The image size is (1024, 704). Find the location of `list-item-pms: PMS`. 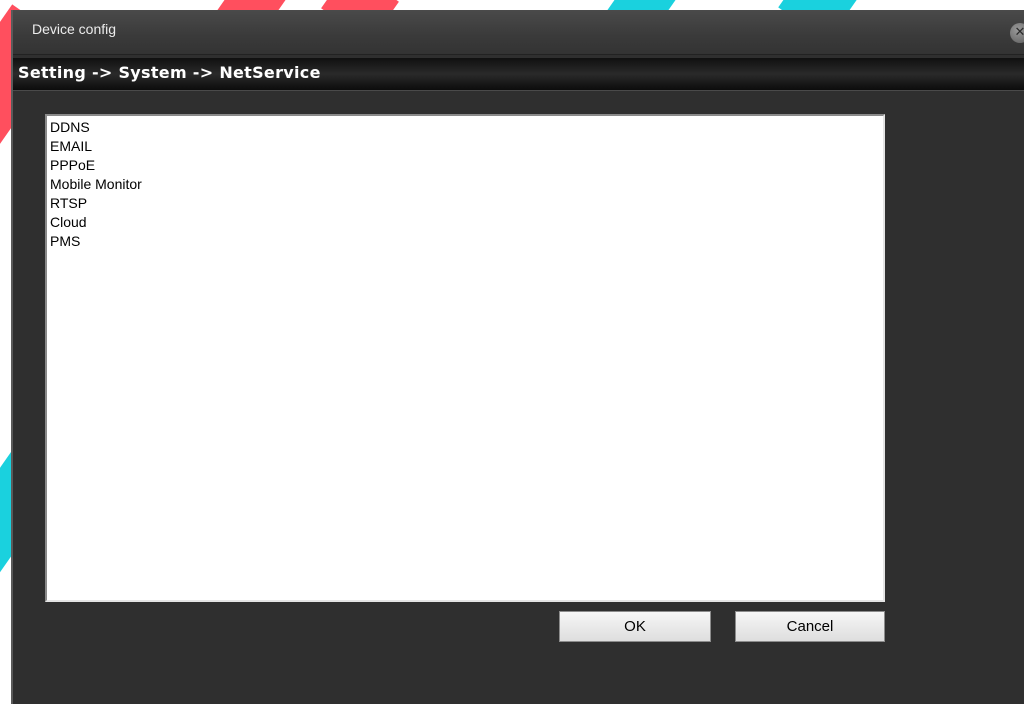

list-item-pms: PMS is located at coordinates (465, 241).